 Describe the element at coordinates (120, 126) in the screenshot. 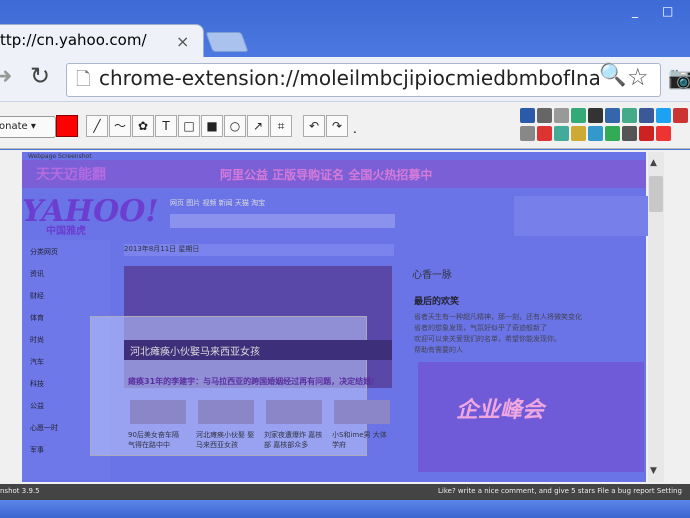

I see `draw-tool-1: 〜` at that location.